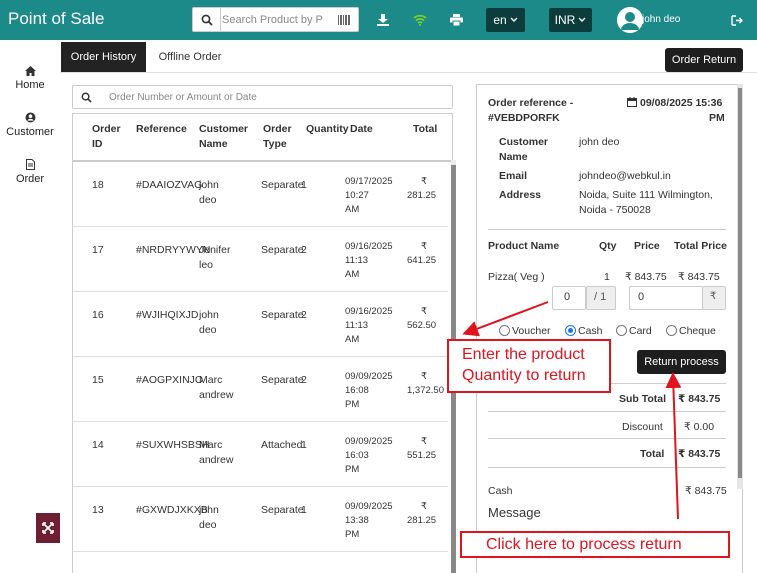  I want to click on product-name-header: Product Name, so click(524, 246).